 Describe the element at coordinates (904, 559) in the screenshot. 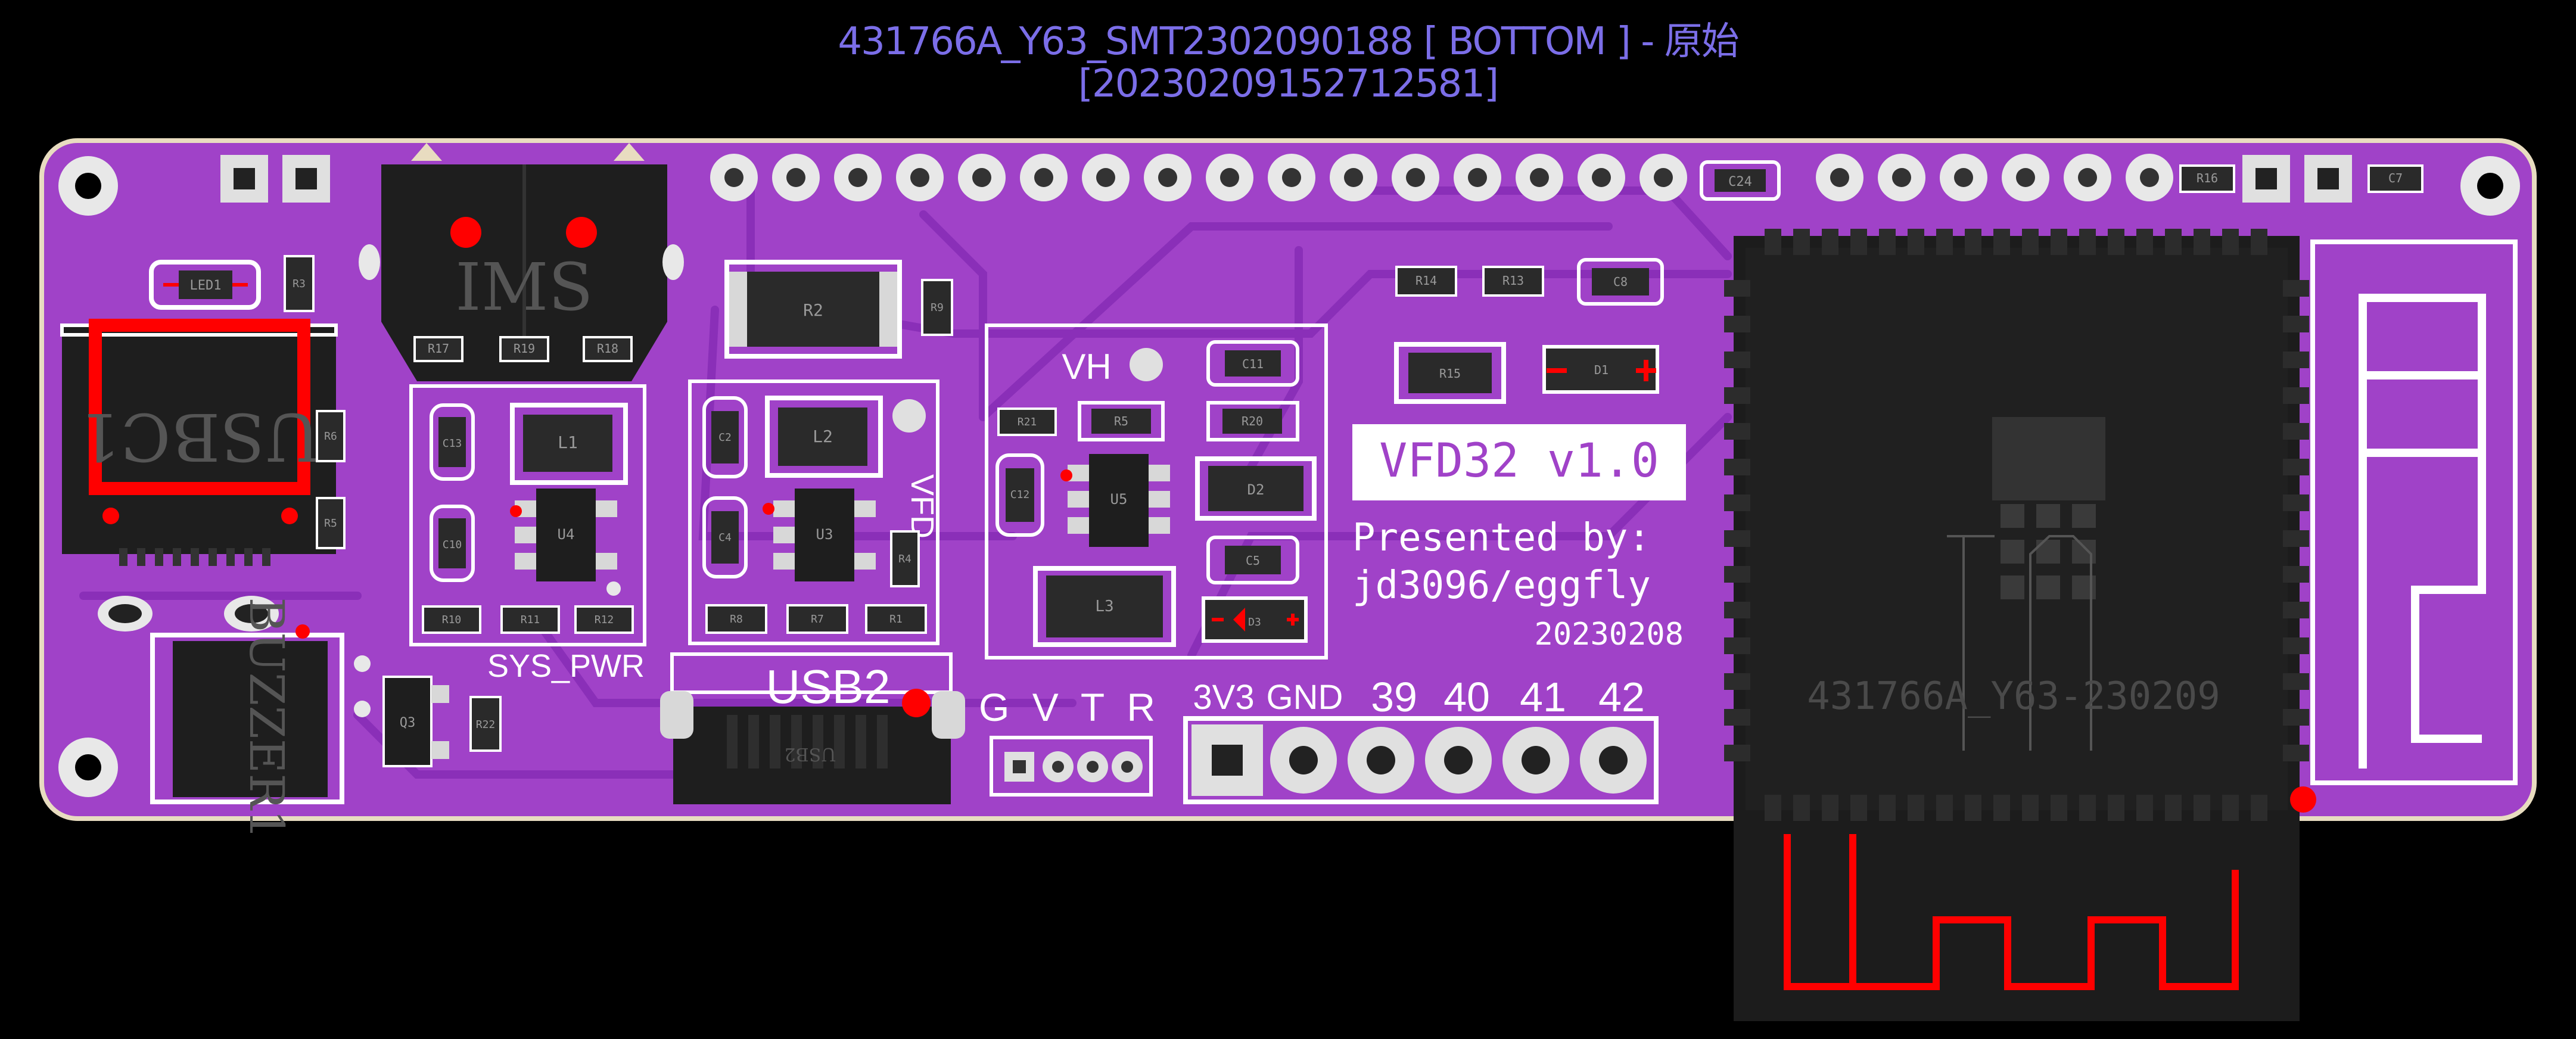

I see `r4-label: R4` at that location.